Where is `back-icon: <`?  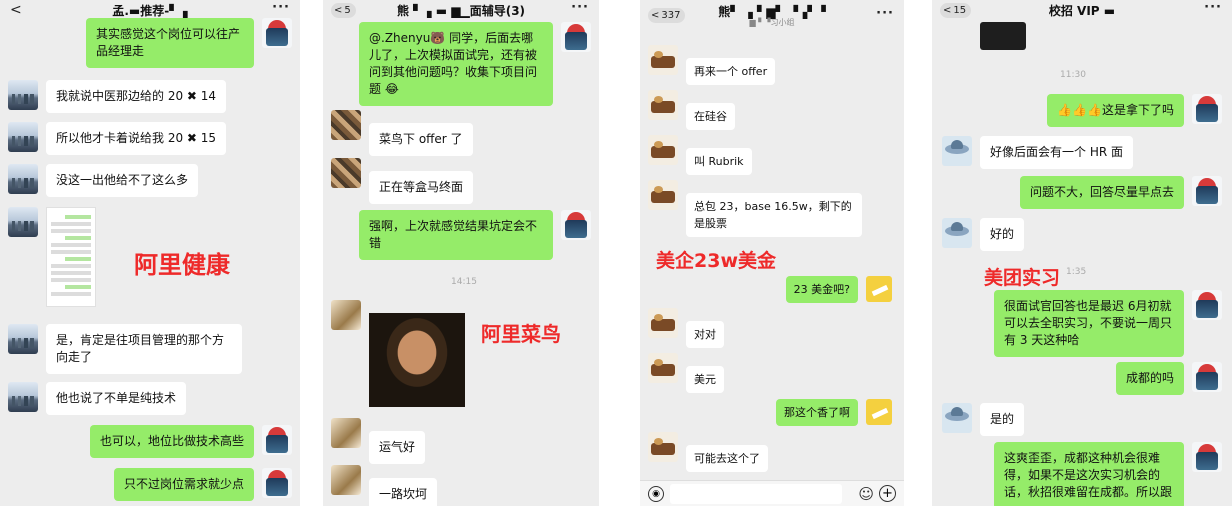
back-icon: < is located at coordinates (16, 10).